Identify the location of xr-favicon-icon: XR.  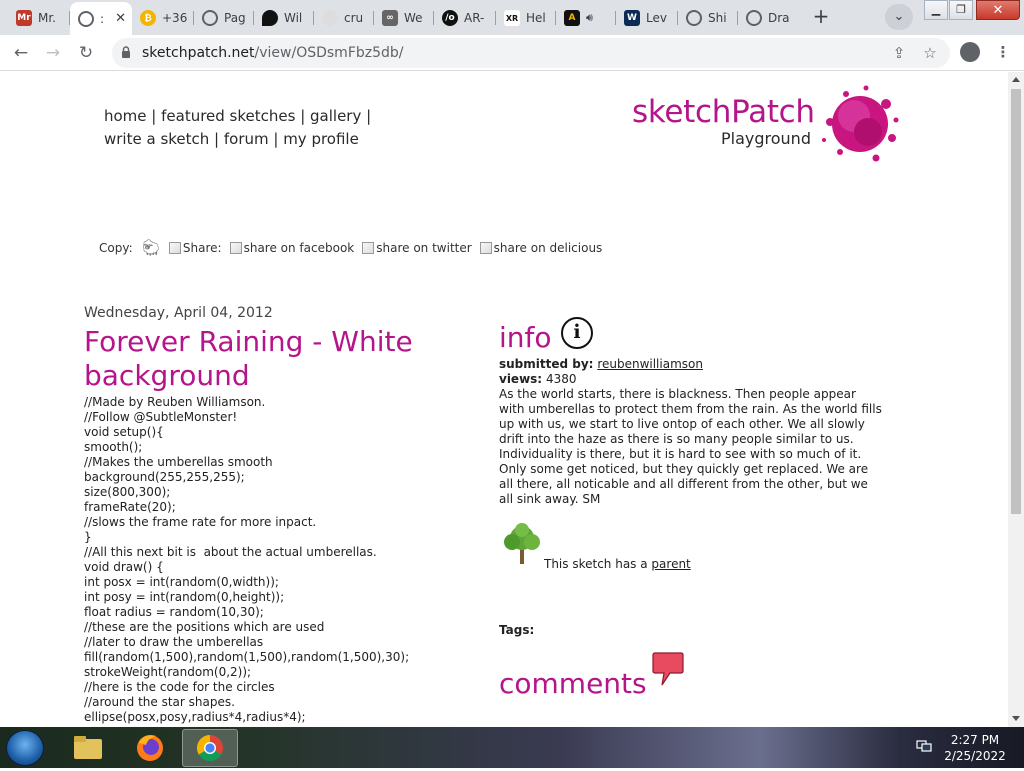
(512, 18).